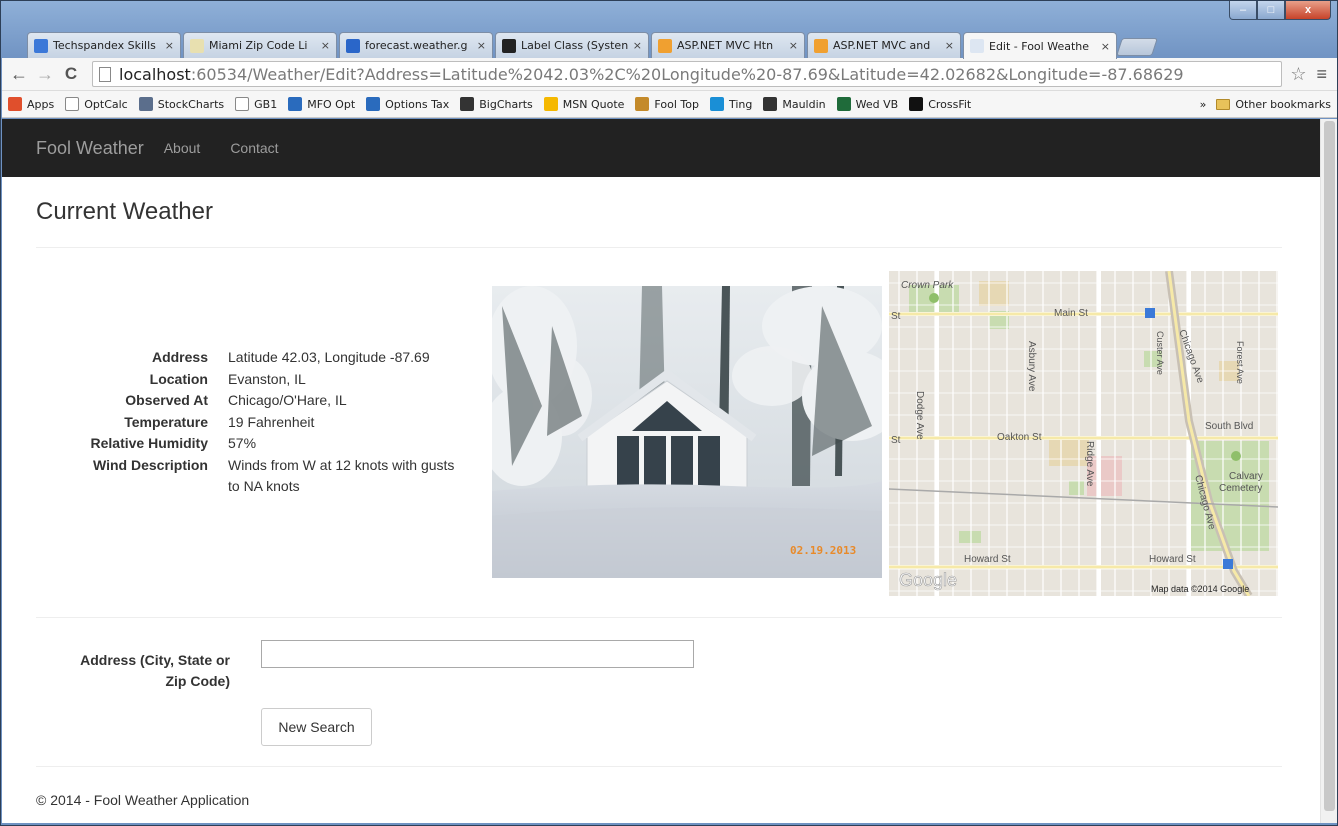  Describe the element at coordinates (45, 74) in the screenshot. I see `forward-button: →` at that location.